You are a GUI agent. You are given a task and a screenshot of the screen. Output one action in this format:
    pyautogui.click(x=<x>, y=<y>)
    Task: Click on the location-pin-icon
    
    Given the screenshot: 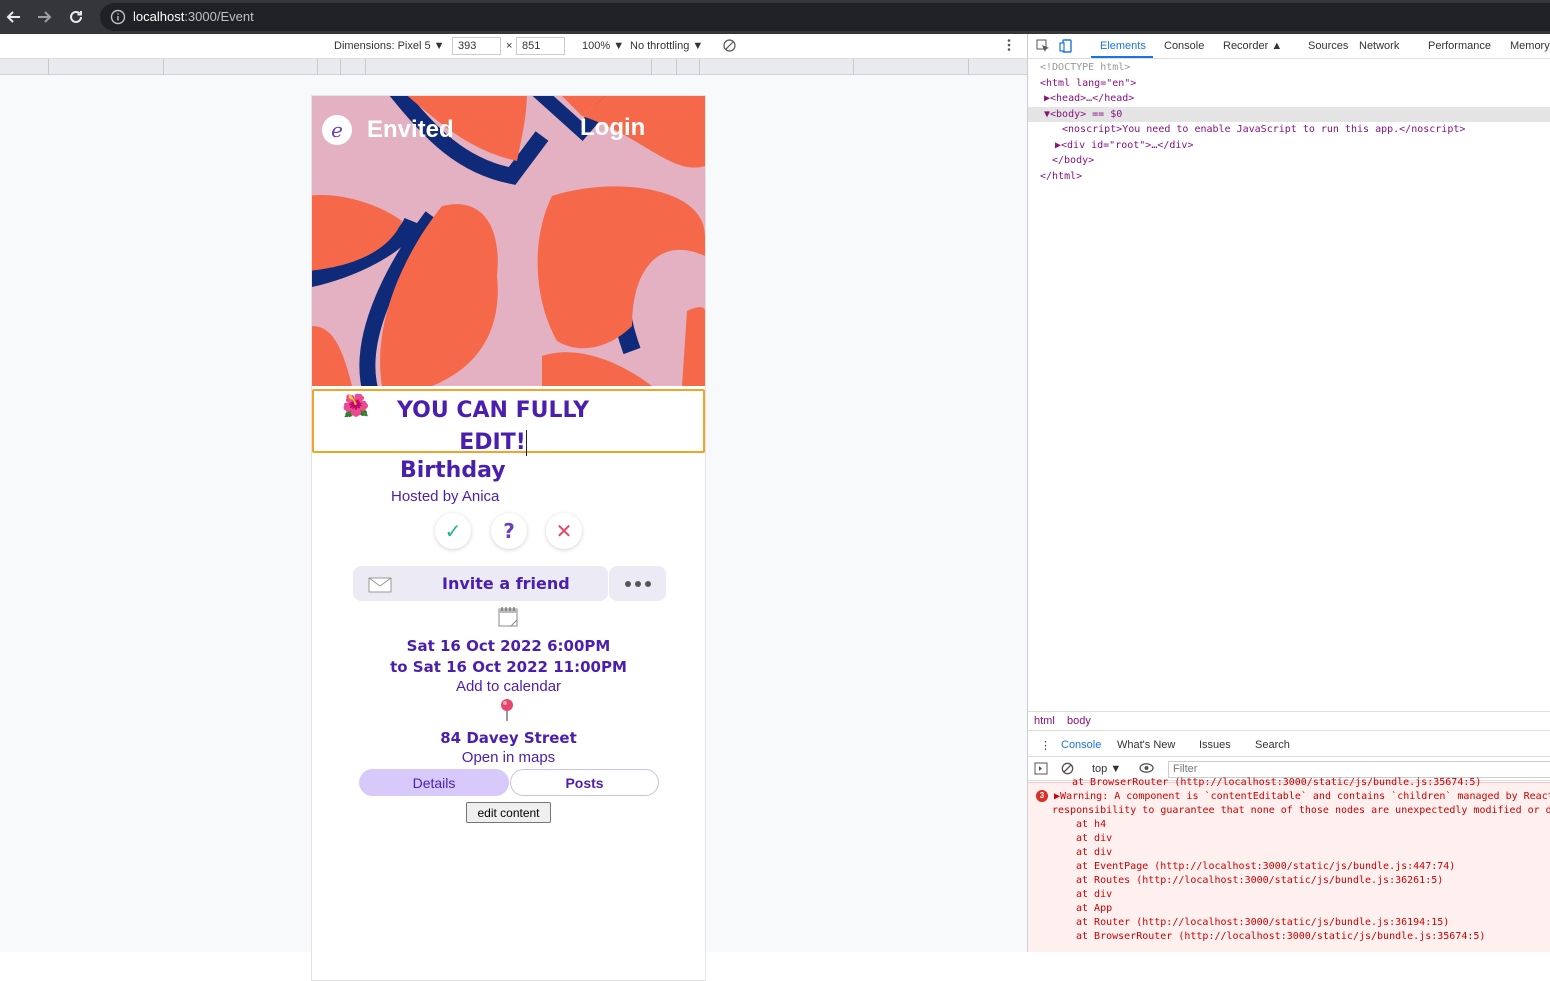 What is the action you would take?
    pyautogui.click(x=507, y=712)
    